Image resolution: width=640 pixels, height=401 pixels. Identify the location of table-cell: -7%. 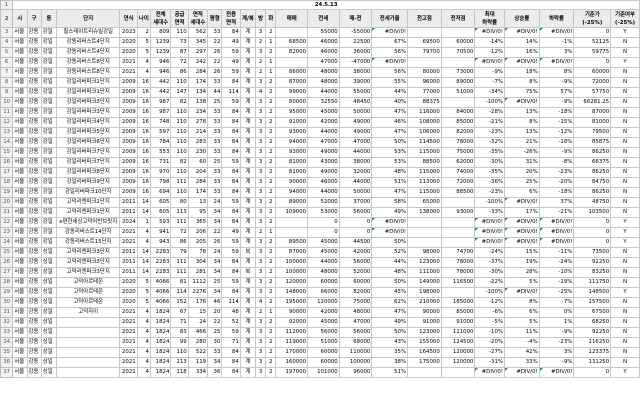
(490, 82).